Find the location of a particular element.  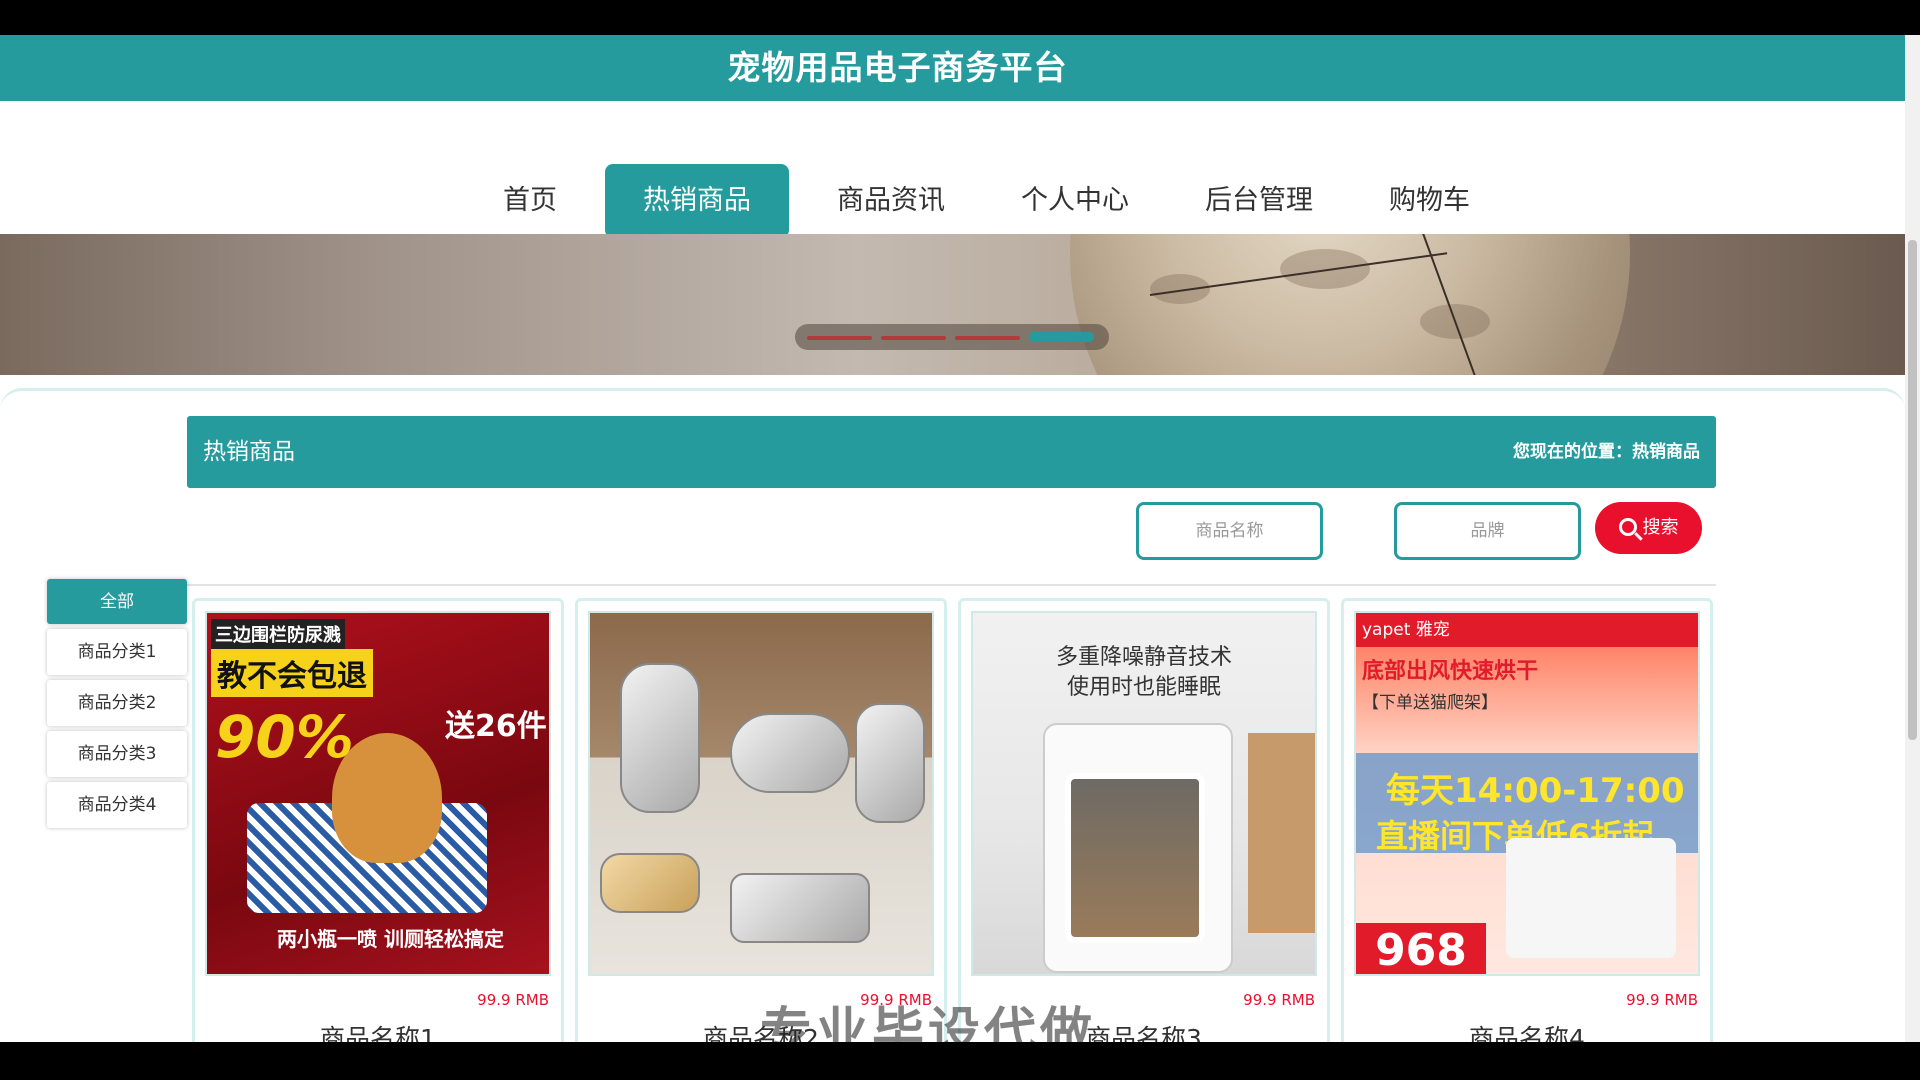

product-image: 三边围栏防尿溅 教不会包退 90% 送26件 两小瓶一喷 训厕轻松搞定 is located at coordinates (378, 793).